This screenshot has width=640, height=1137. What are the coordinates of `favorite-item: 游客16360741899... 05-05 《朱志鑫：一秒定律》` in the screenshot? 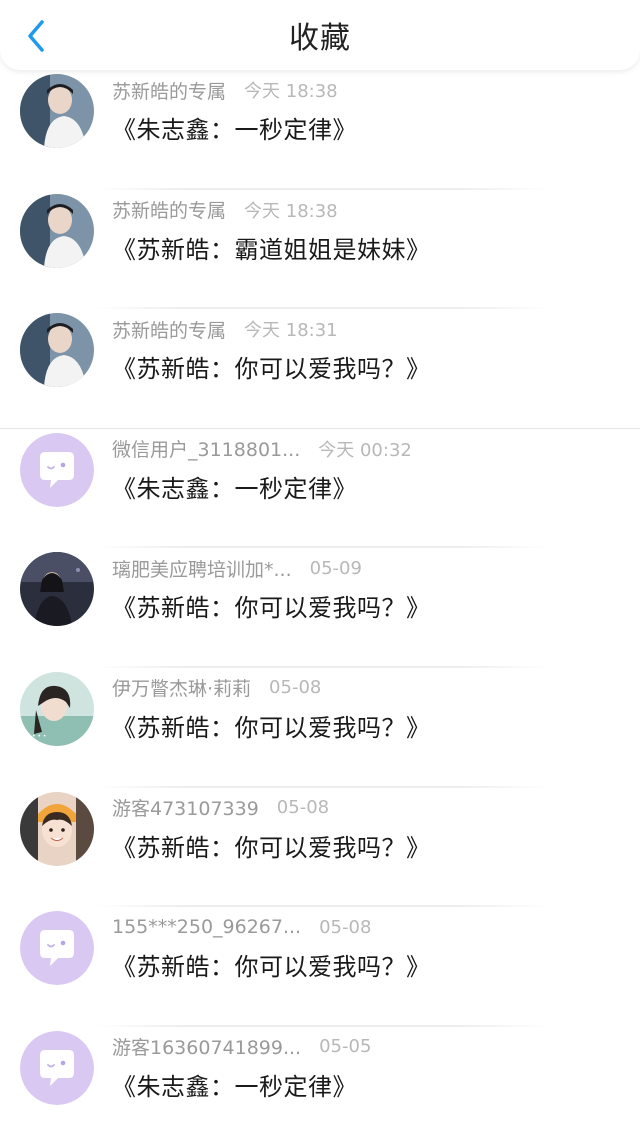 It's located at (320, 1082).